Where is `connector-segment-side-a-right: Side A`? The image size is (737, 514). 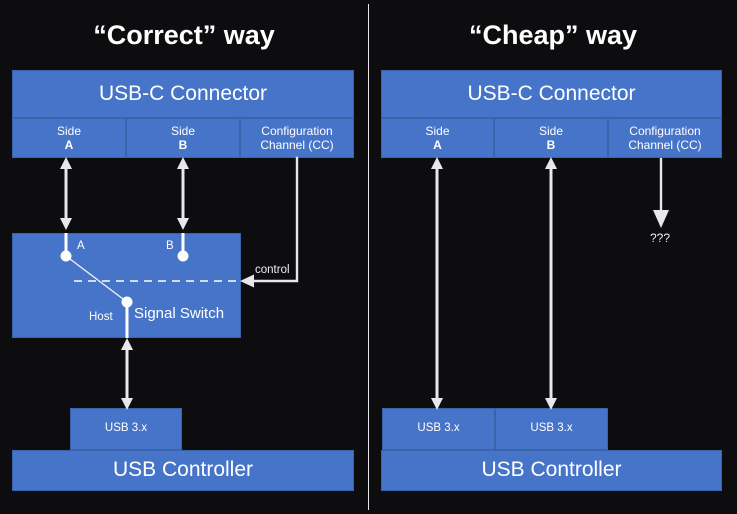 connector-segment-side-a-right: Side A is located at coordinates (437, 138).